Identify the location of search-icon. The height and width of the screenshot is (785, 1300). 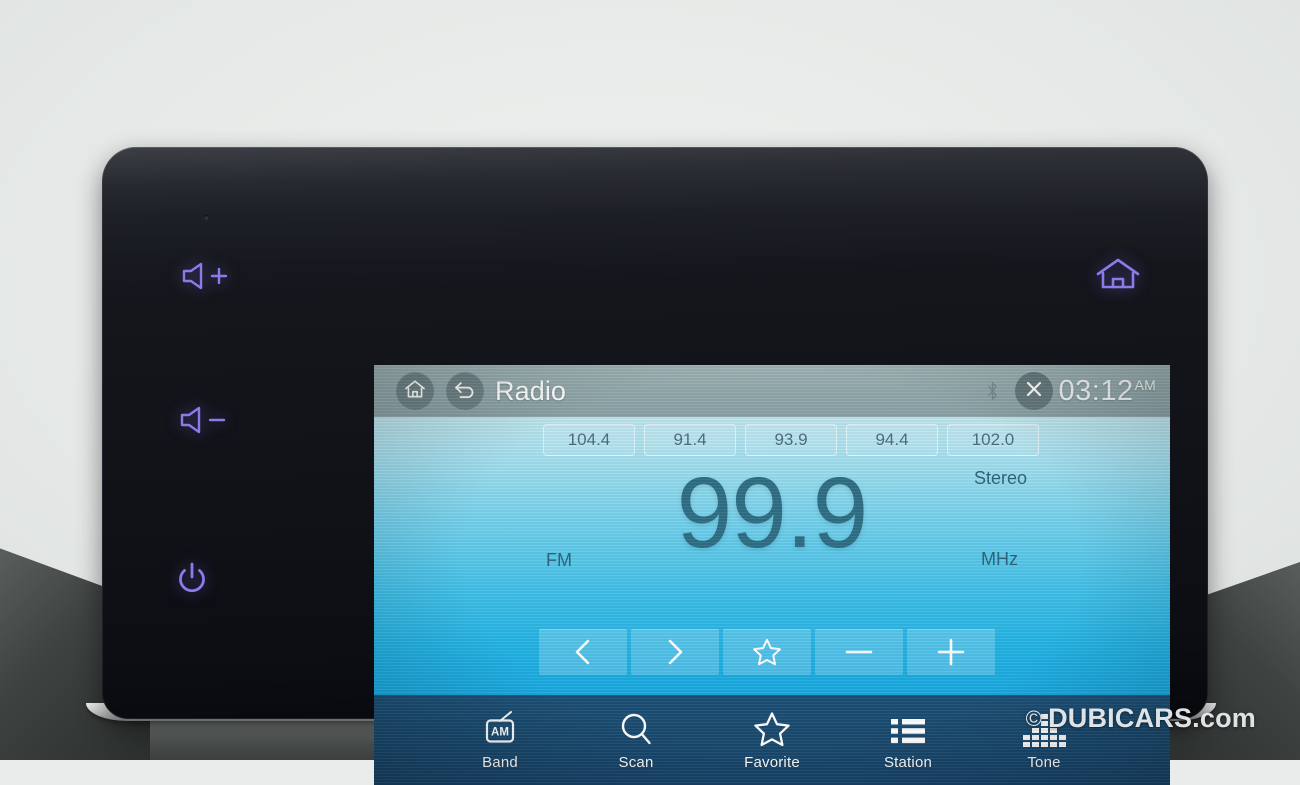
(636, 728).